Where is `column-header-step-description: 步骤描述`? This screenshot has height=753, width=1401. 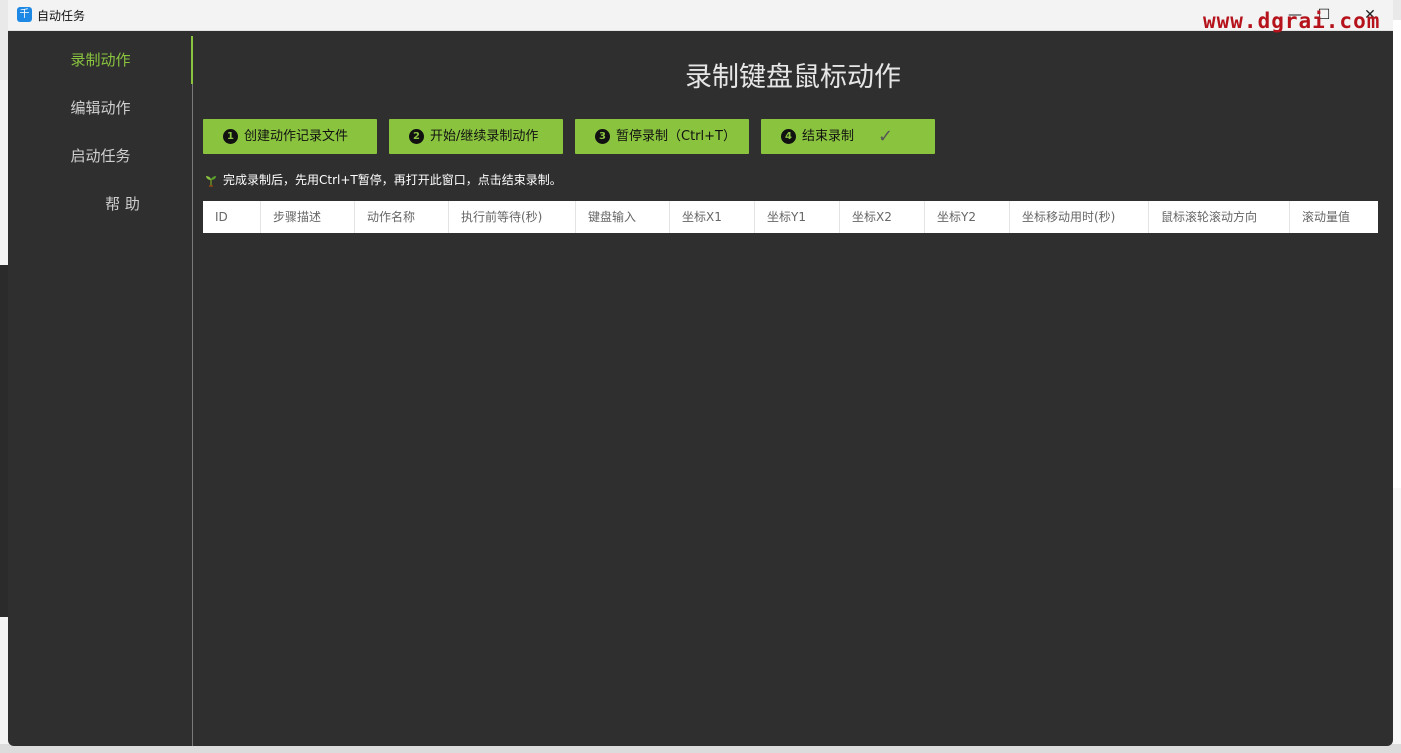 column-header-step-description: 步骤描述 is located at coordinates (308, 217).